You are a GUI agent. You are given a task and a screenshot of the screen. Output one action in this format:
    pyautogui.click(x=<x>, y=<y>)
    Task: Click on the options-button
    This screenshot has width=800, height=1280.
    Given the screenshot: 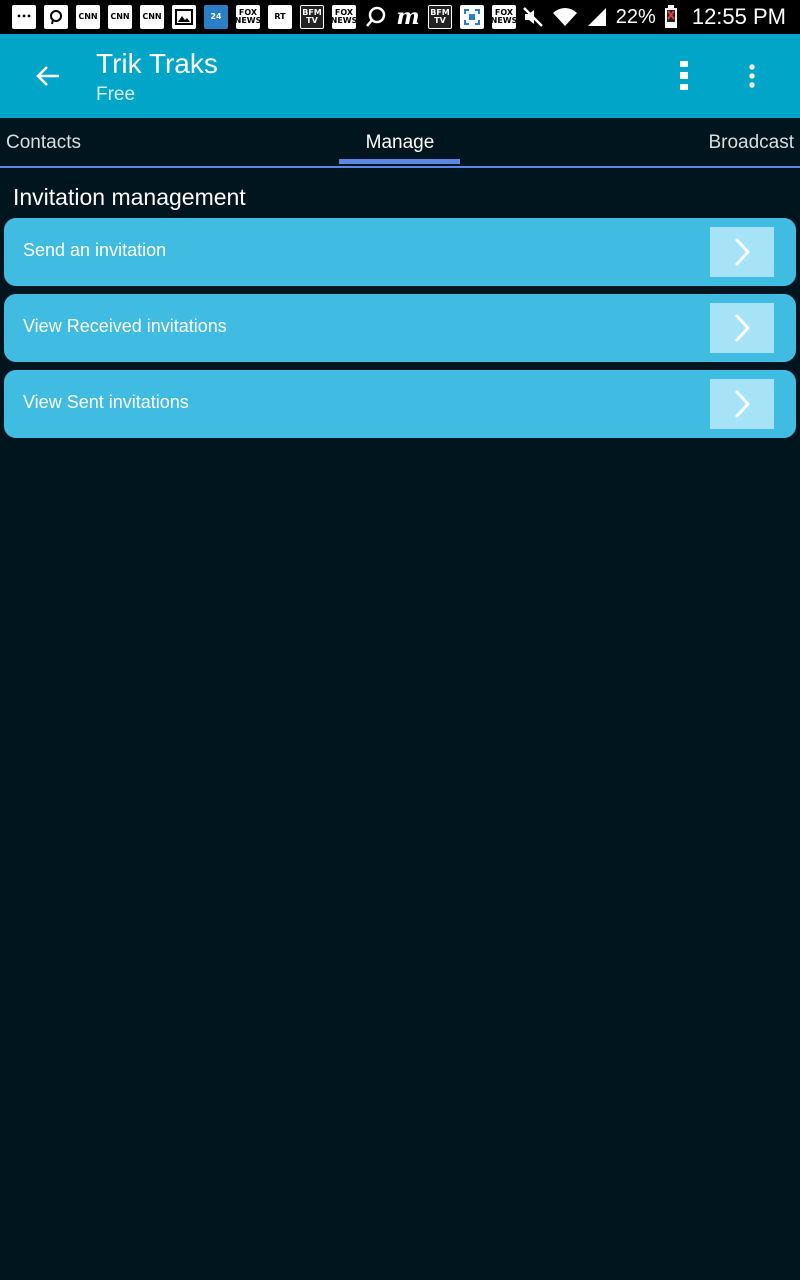 What is the action you would take?
    pyautogui.click(x=684, y=76)
    